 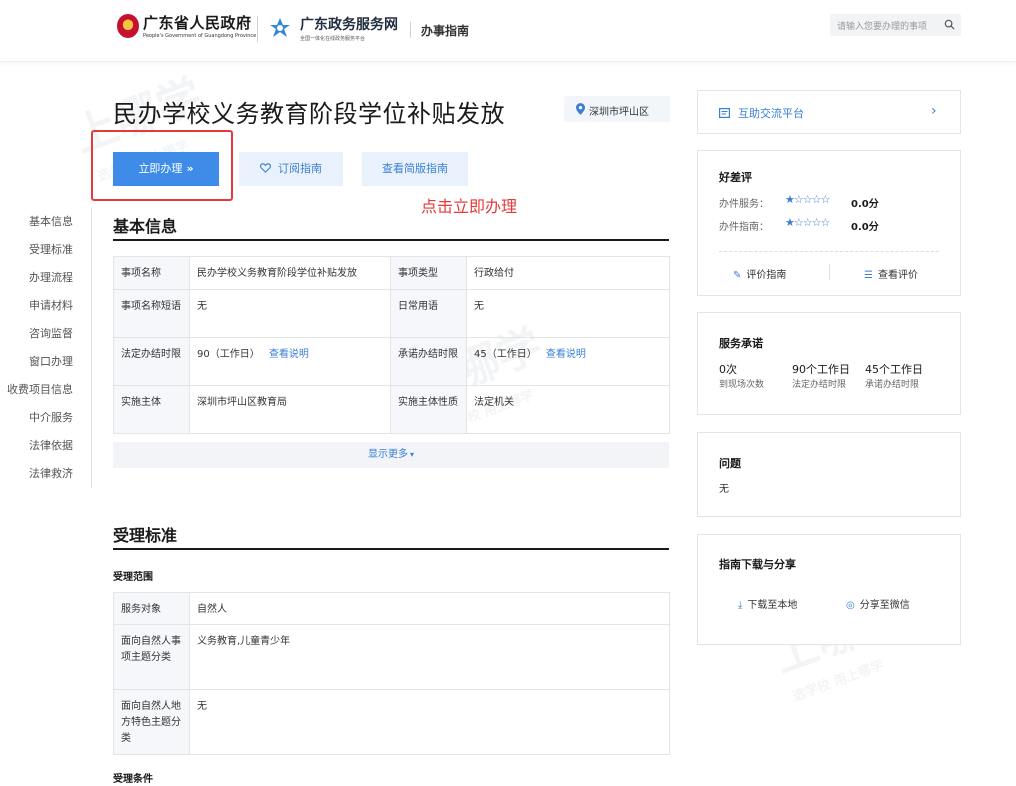 I want to click on table-key: 事项名称短语, so click(x=152, y=314).